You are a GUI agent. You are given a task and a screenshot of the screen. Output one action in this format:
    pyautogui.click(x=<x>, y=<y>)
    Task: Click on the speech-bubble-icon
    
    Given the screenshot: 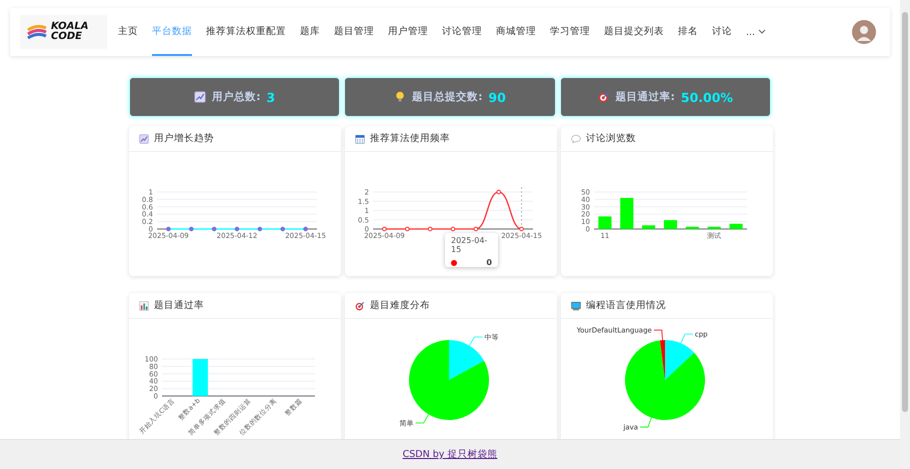 What is the action you would take?
    pyautogui.click(x=576, y=139)
    